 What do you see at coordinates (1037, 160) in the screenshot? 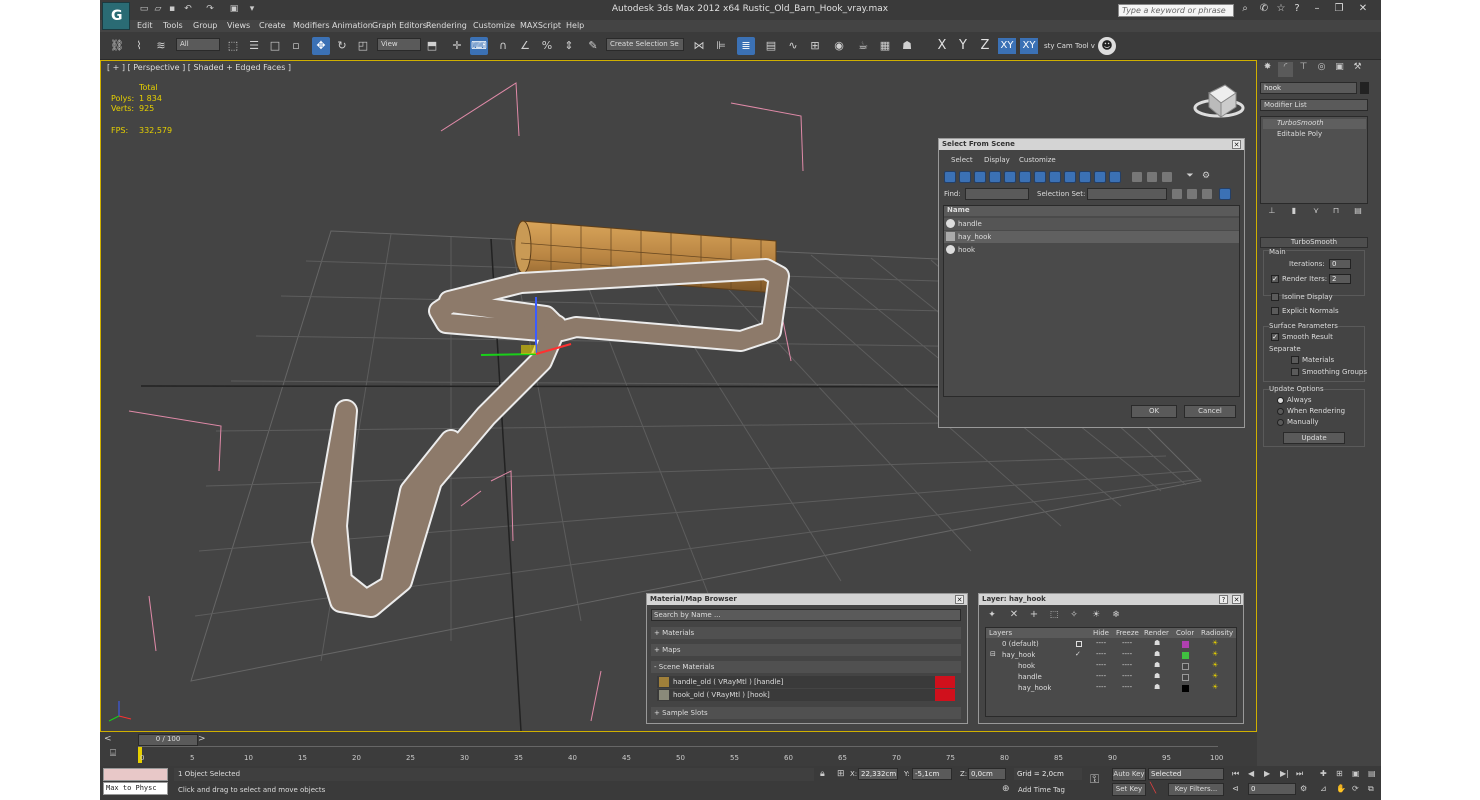
I see `select-dialog-menu-customize: Customize` at bounding box center [1037, 160].